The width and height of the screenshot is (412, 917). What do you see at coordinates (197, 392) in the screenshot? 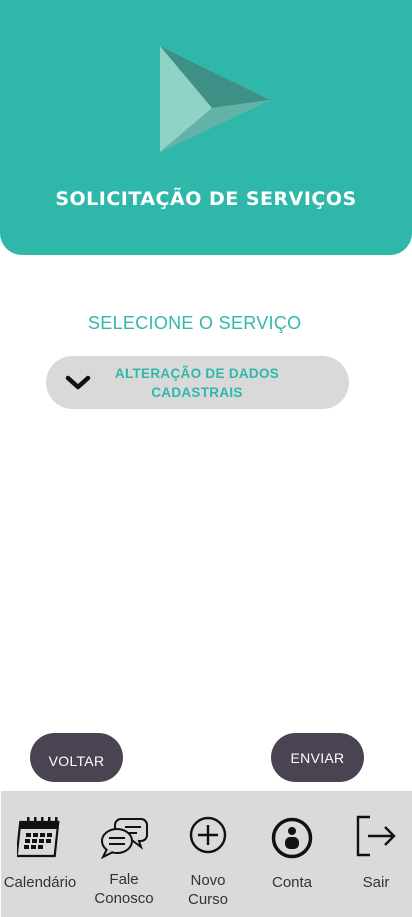
I see `service-select-value-line2: CADASTRAIS` at bounding box center [197, 392].